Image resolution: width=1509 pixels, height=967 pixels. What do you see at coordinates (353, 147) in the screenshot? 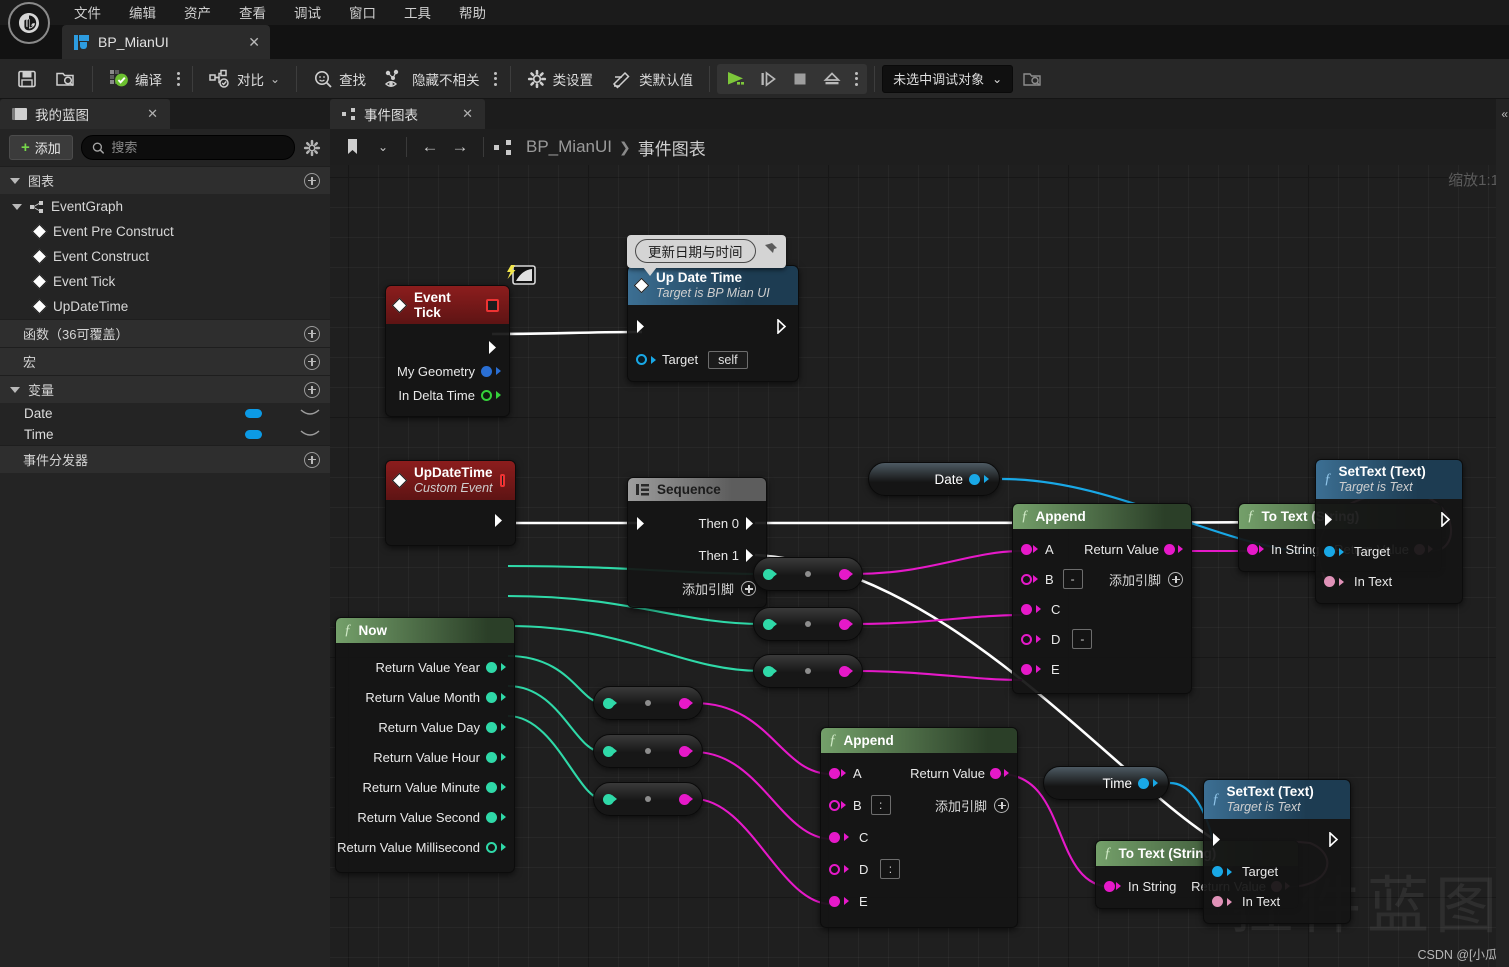
I see `bookmark-button` at bounding box center [353, 147].